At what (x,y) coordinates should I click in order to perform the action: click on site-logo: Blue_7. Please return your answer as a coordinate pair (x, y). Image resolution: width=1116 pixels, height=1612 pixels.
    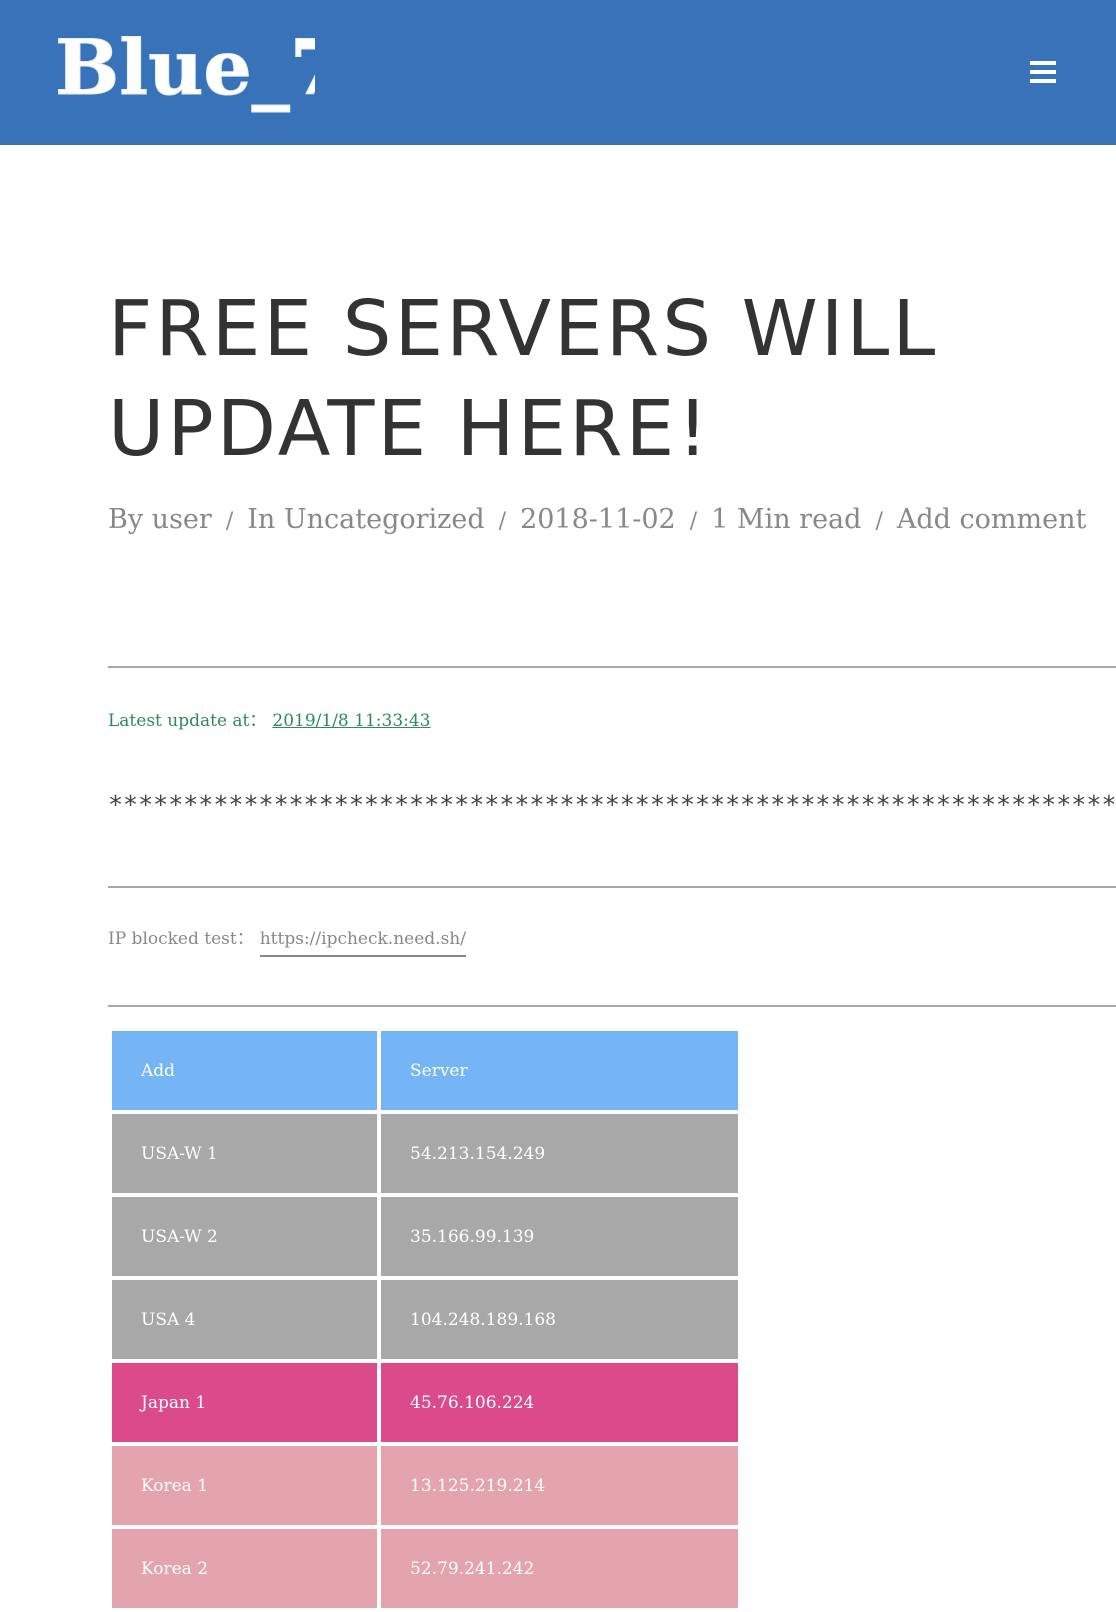
    Looking at the image, I should click on (185, 72).